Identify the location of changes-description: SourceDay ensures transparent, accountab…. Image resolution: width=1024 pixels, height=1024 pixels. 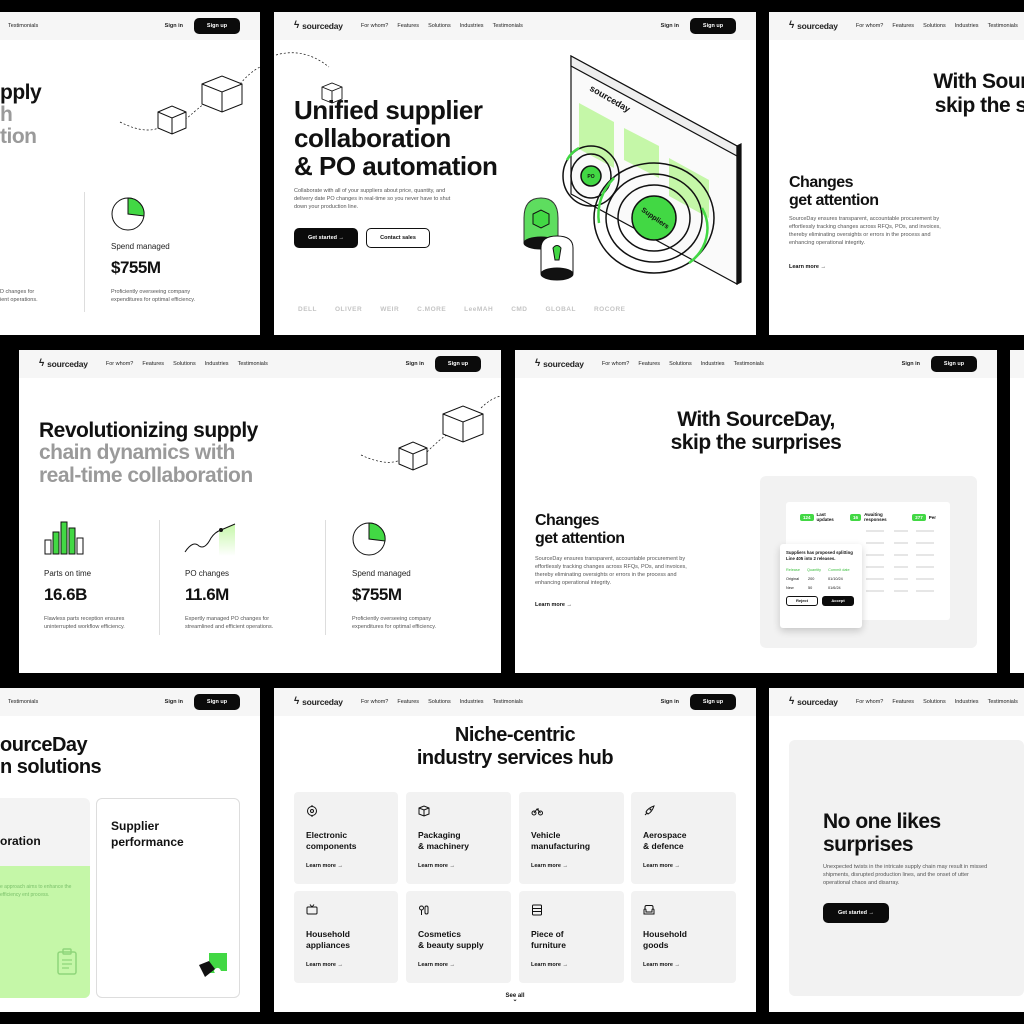
(611, 571).